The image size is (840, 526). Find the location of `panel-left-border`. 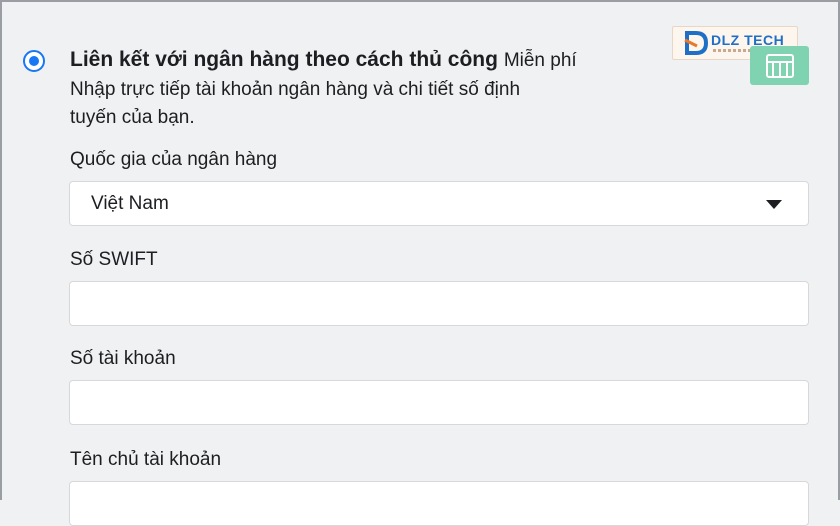

panel-left-border is located at coordinates (1, 250).